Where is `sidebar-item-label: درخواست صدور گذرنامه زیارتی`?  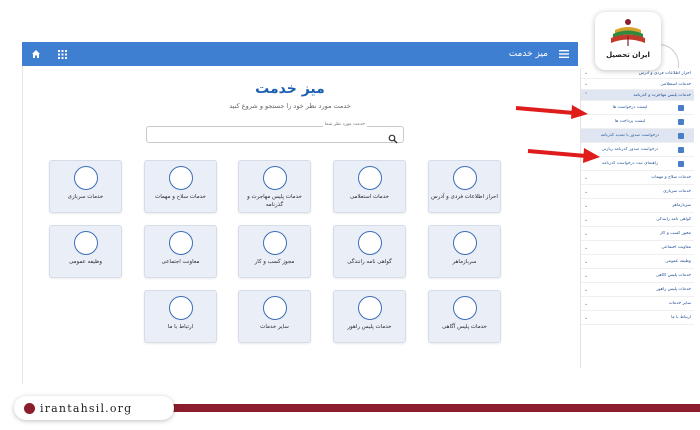 sidebar-item-label: درخواست صدور گذرنامه زیارتی is located at coordinates (630, 149).